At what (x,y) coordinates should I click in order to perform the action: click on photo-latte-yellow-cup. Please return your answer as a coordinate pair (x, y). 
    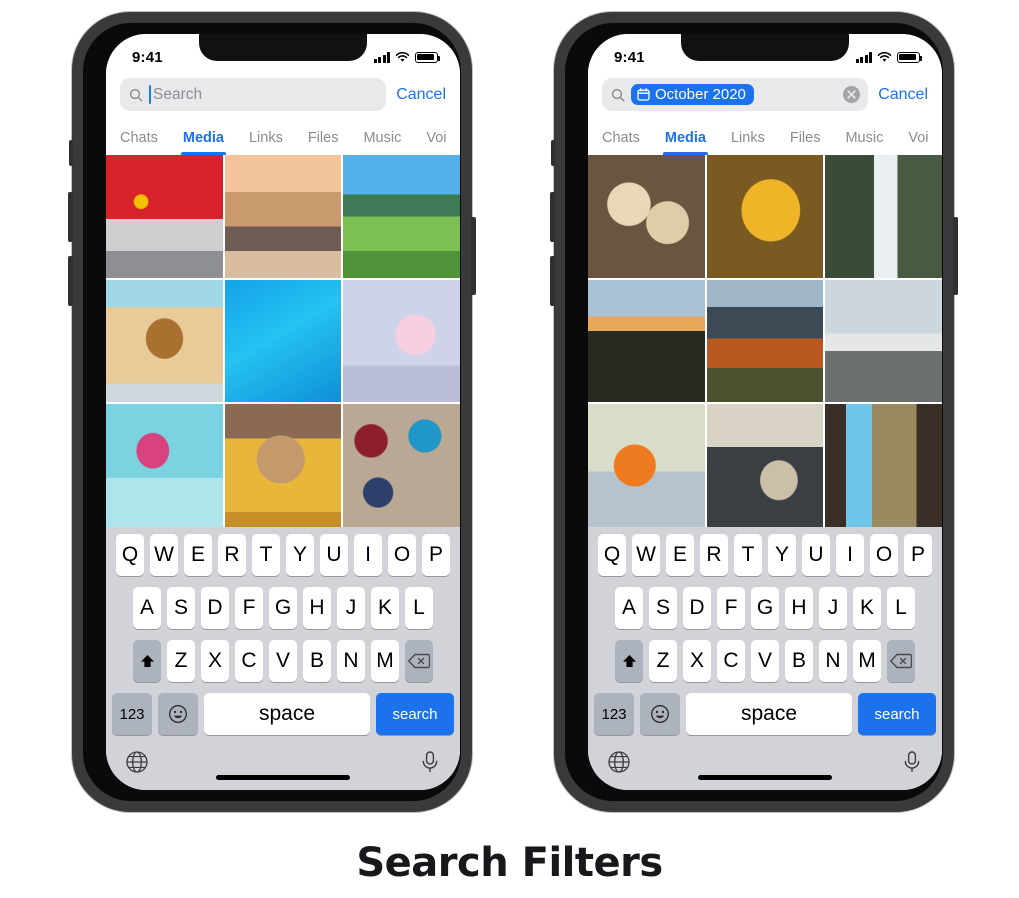
    Looking at the image, I should click on (283, 465).